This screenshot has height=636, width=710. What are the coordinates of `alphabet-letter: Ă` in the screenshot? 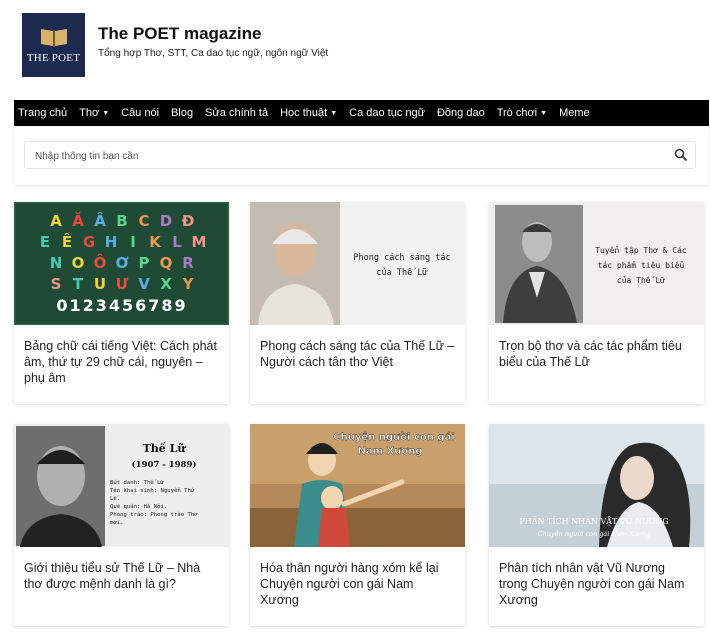 It's located at (78, 220).